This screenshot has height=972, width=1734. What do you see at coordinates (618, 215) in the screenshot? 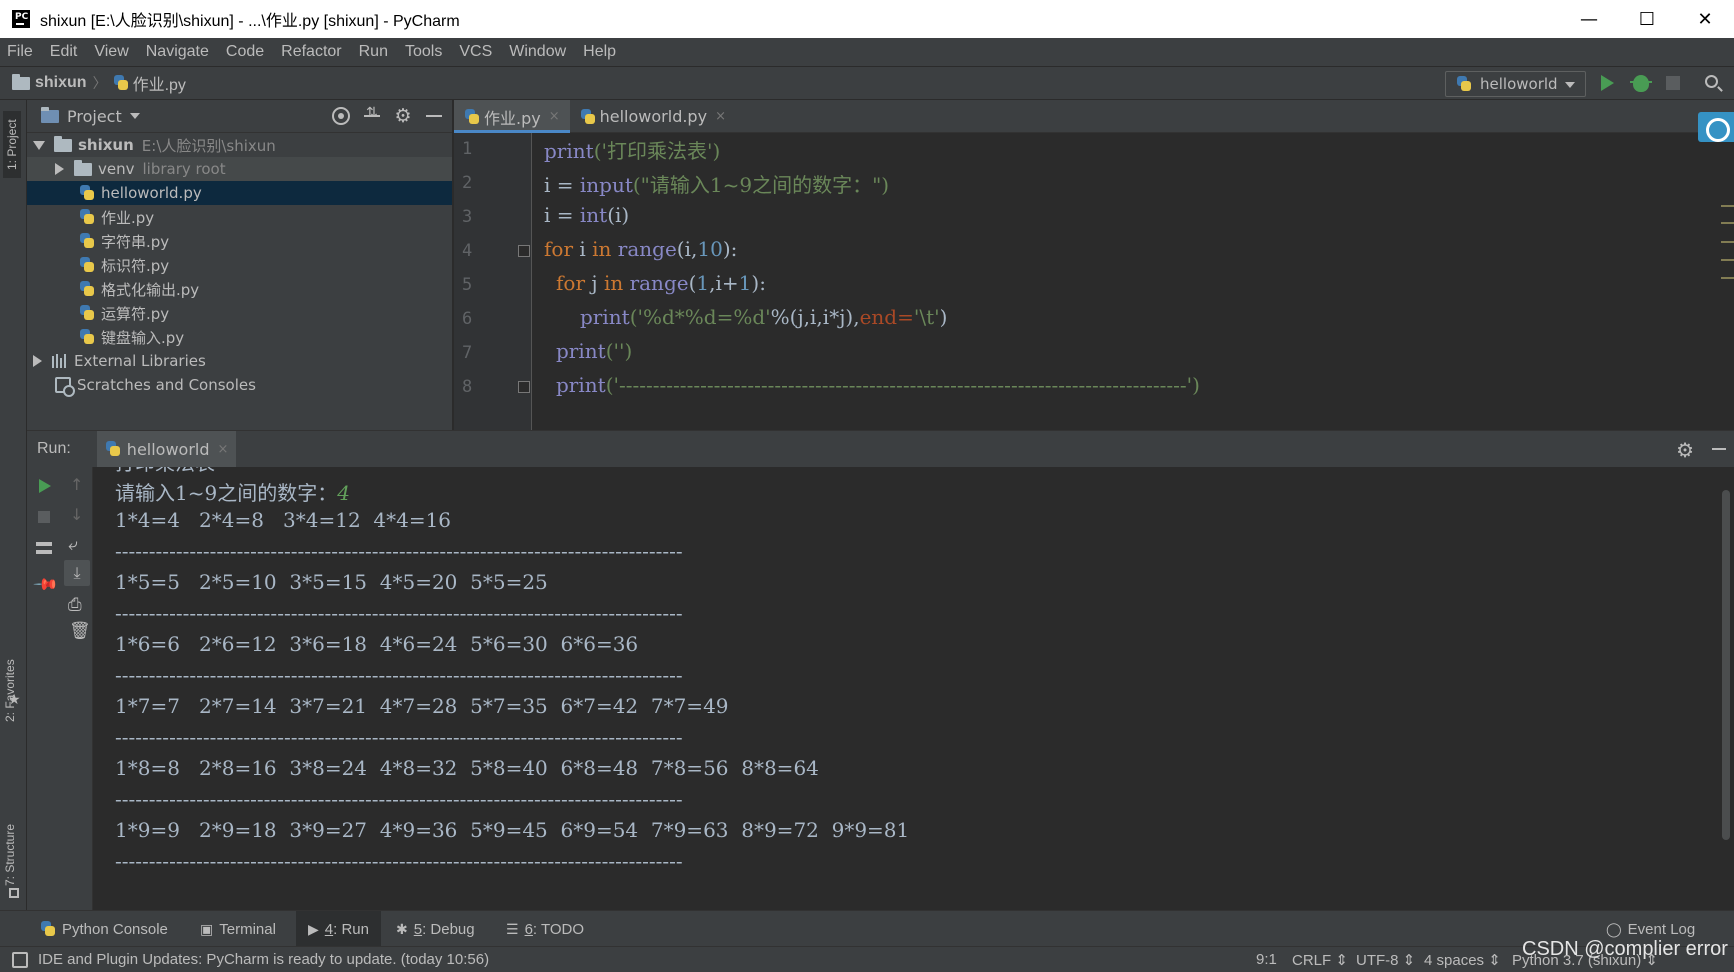
I see `code-token: (i)` at bounding box center [618, 215].